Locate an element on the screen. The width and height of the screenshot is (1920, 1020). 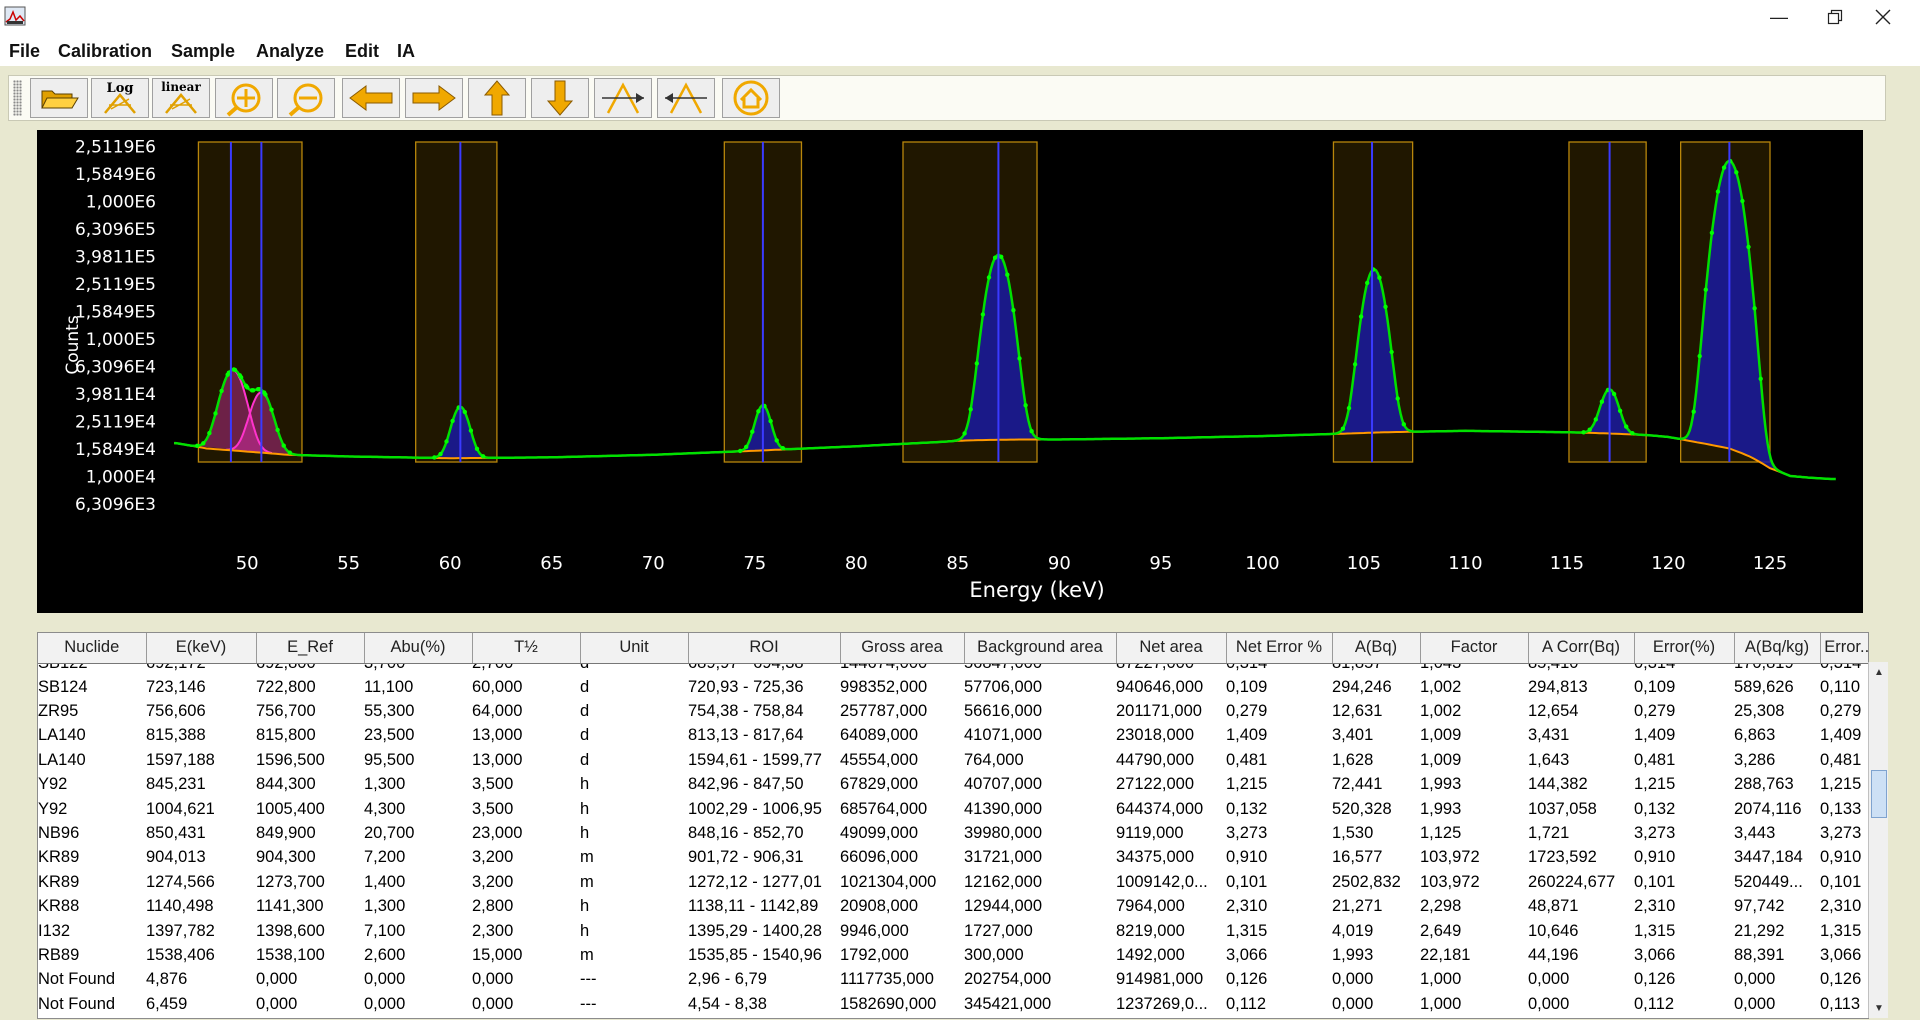
table-cell: 1,721 is located at coordinates (1581, 833).